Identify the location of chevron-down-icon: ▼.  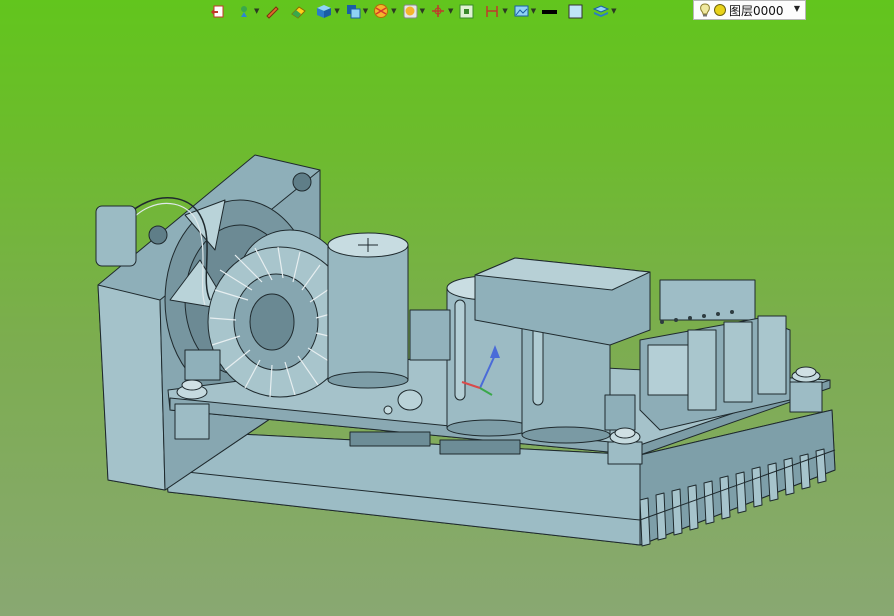
(797, 8).